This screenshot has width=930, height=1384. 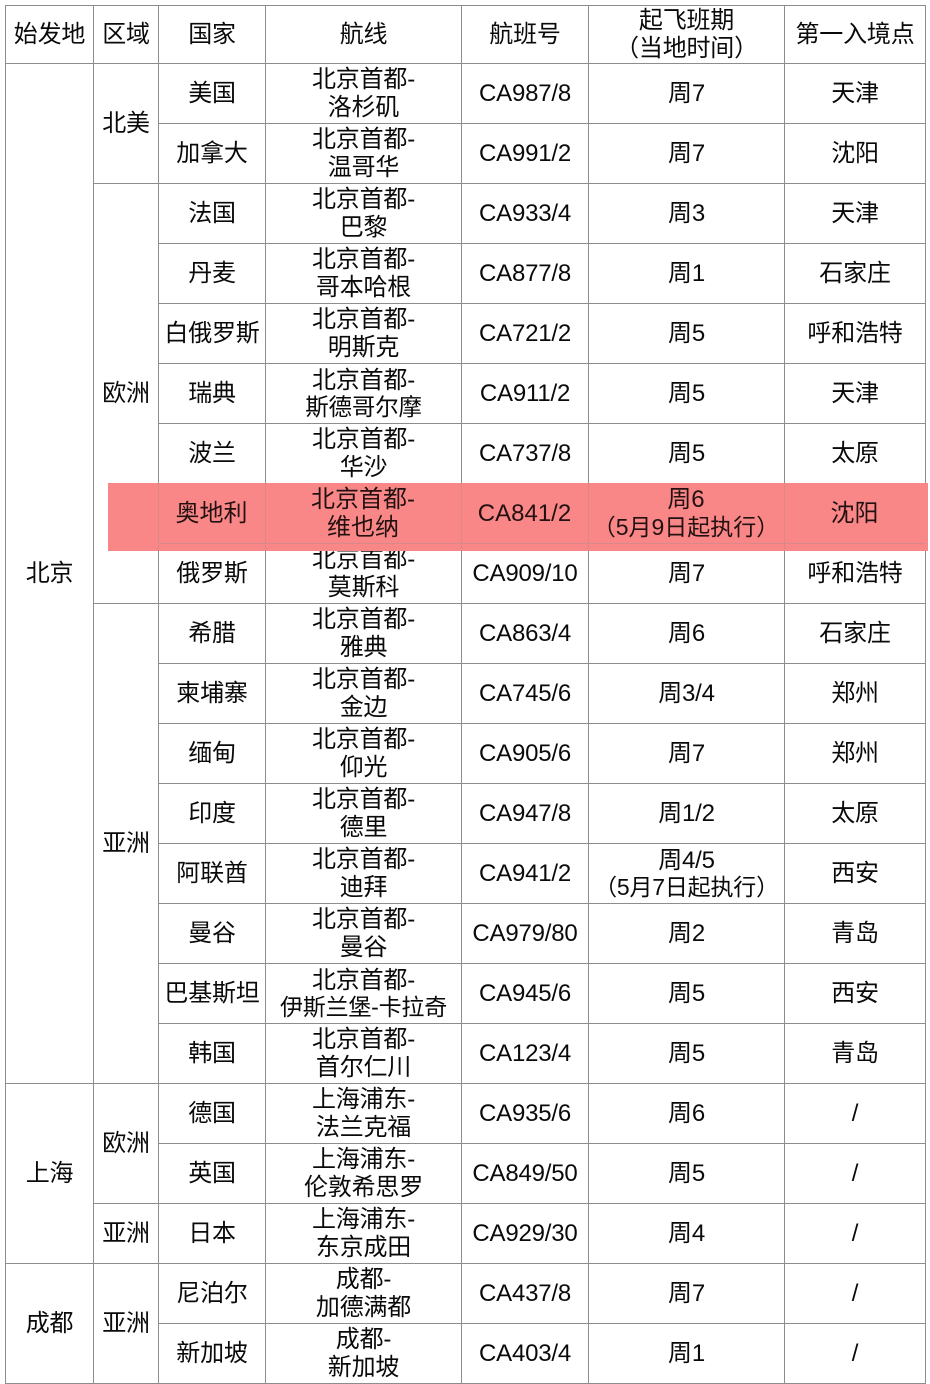 What do you see at coordinates (363, 527) in the screenshot?
I see `route-destination-airport: 维也纳` at bounding box center [363, 527].